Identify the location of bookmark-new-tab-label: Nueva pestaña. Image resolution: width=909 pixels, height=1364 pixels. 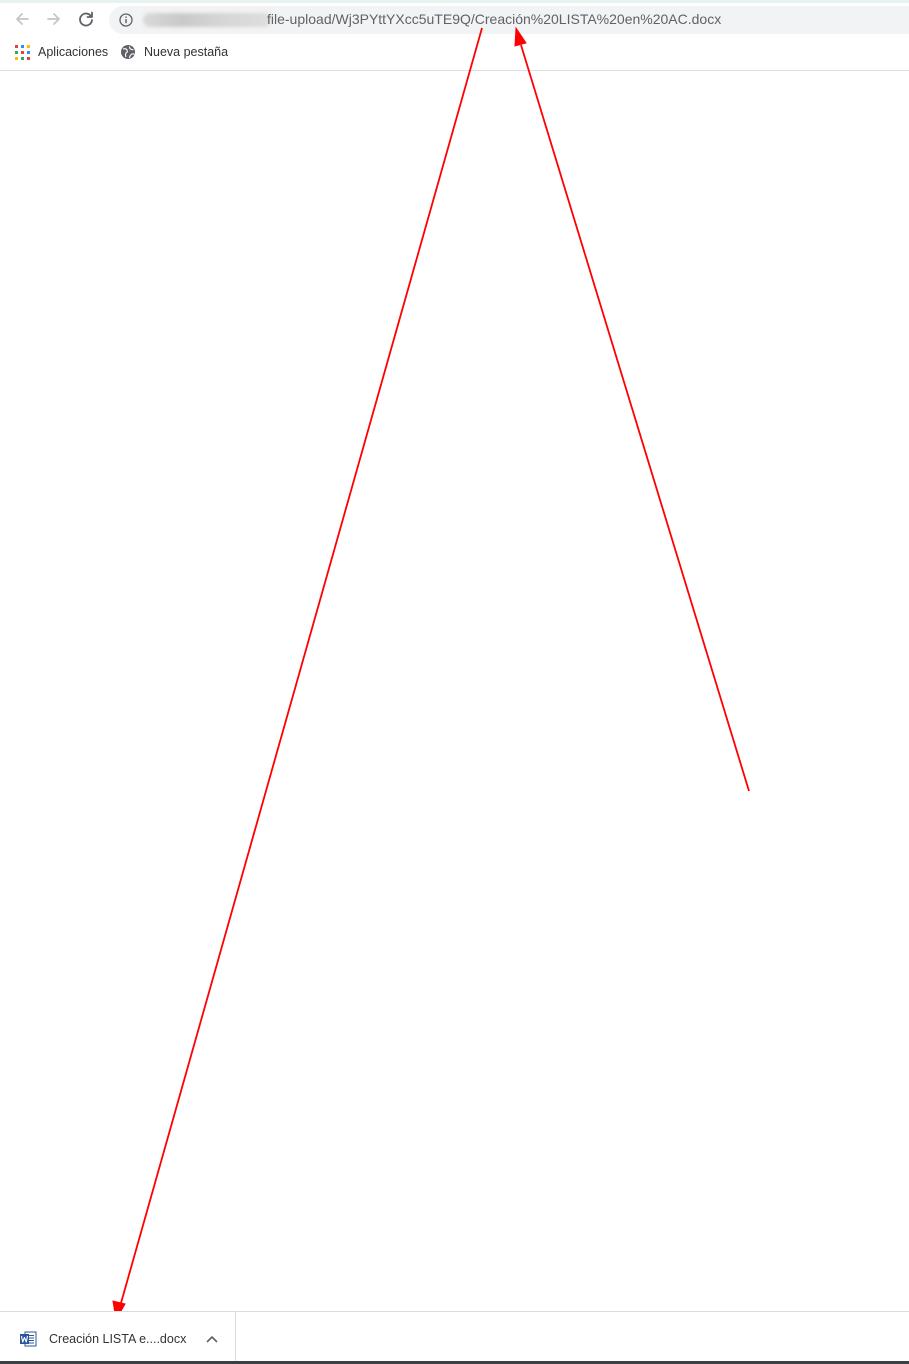
(186, 52).